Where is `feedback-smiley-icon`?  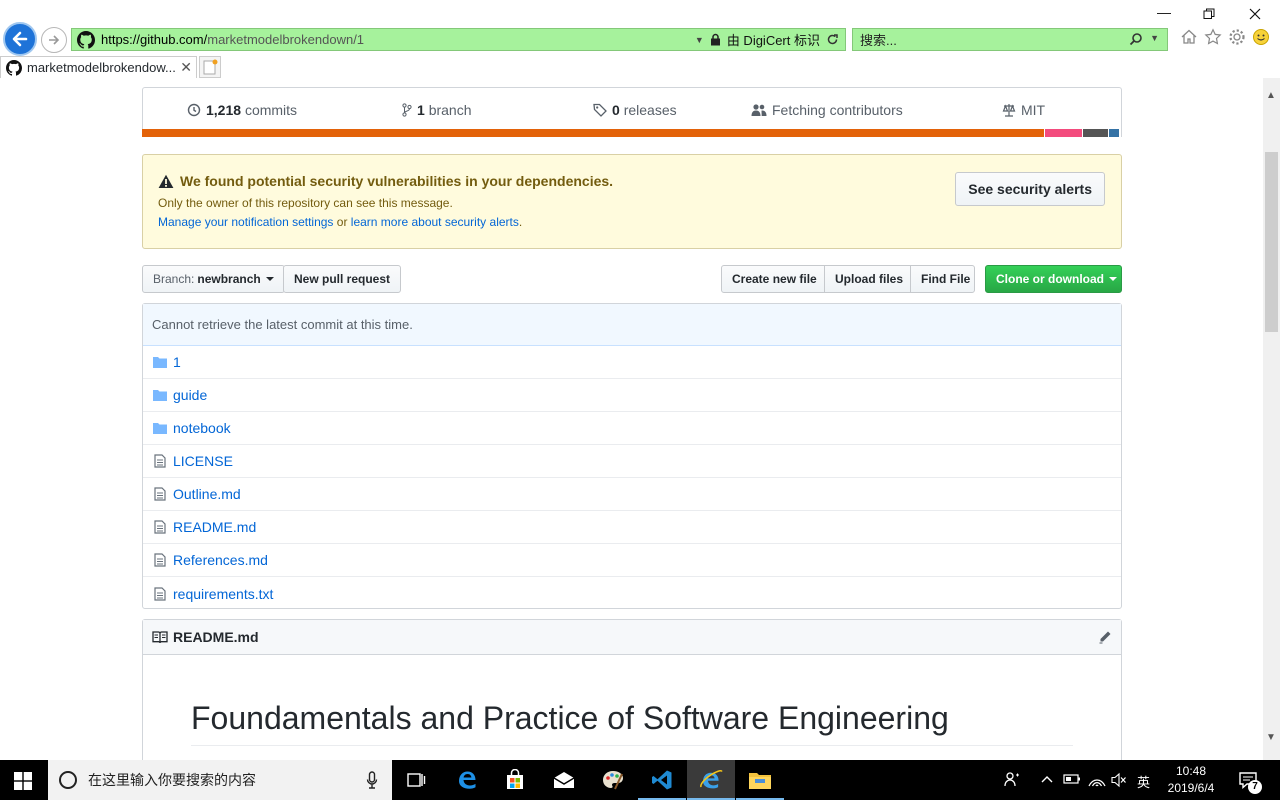 feedback-smiley-icon is located at coordinates (1261, 37).